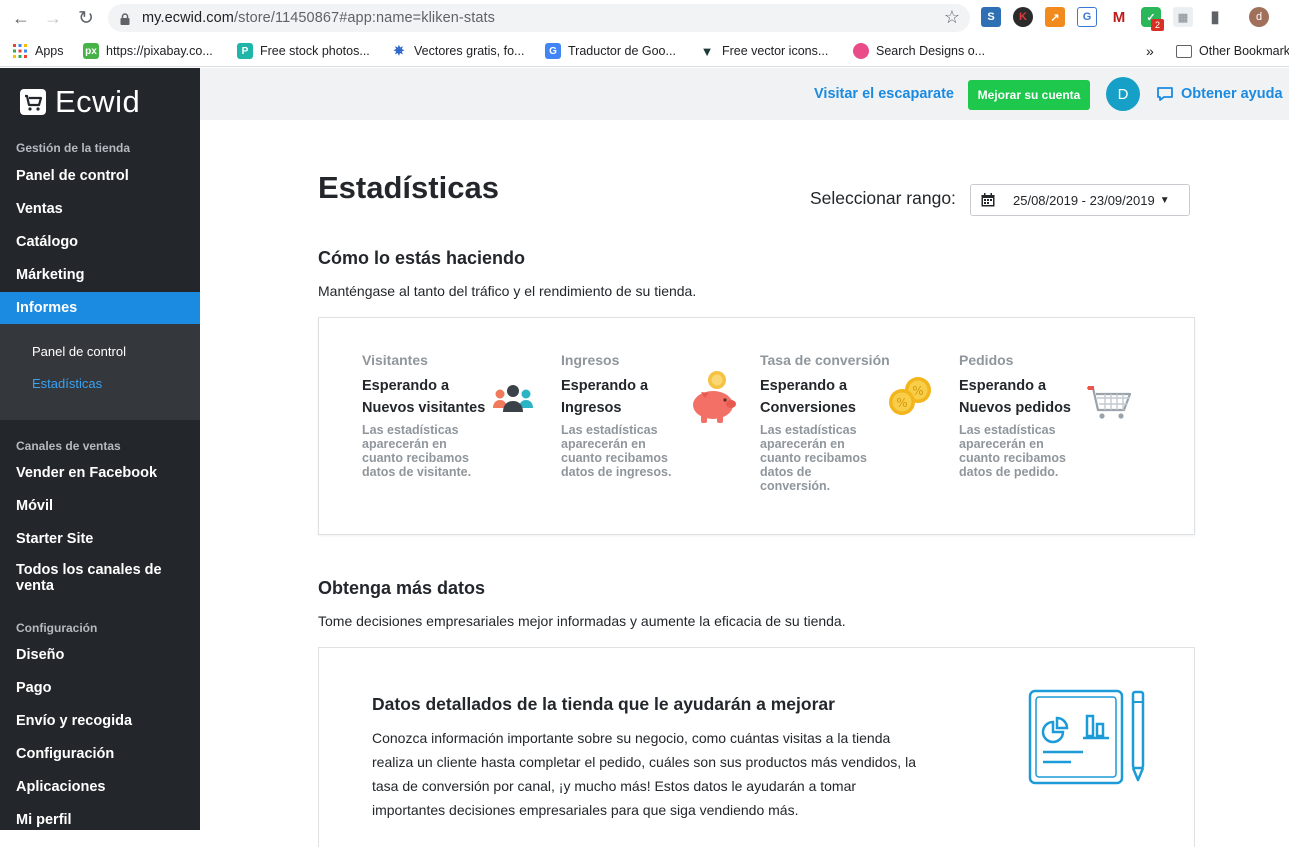  What do you see at coordinates (395, 360) in the screenshot?
I see `stat-title: Visitantes` at bounding box center [395, 360].